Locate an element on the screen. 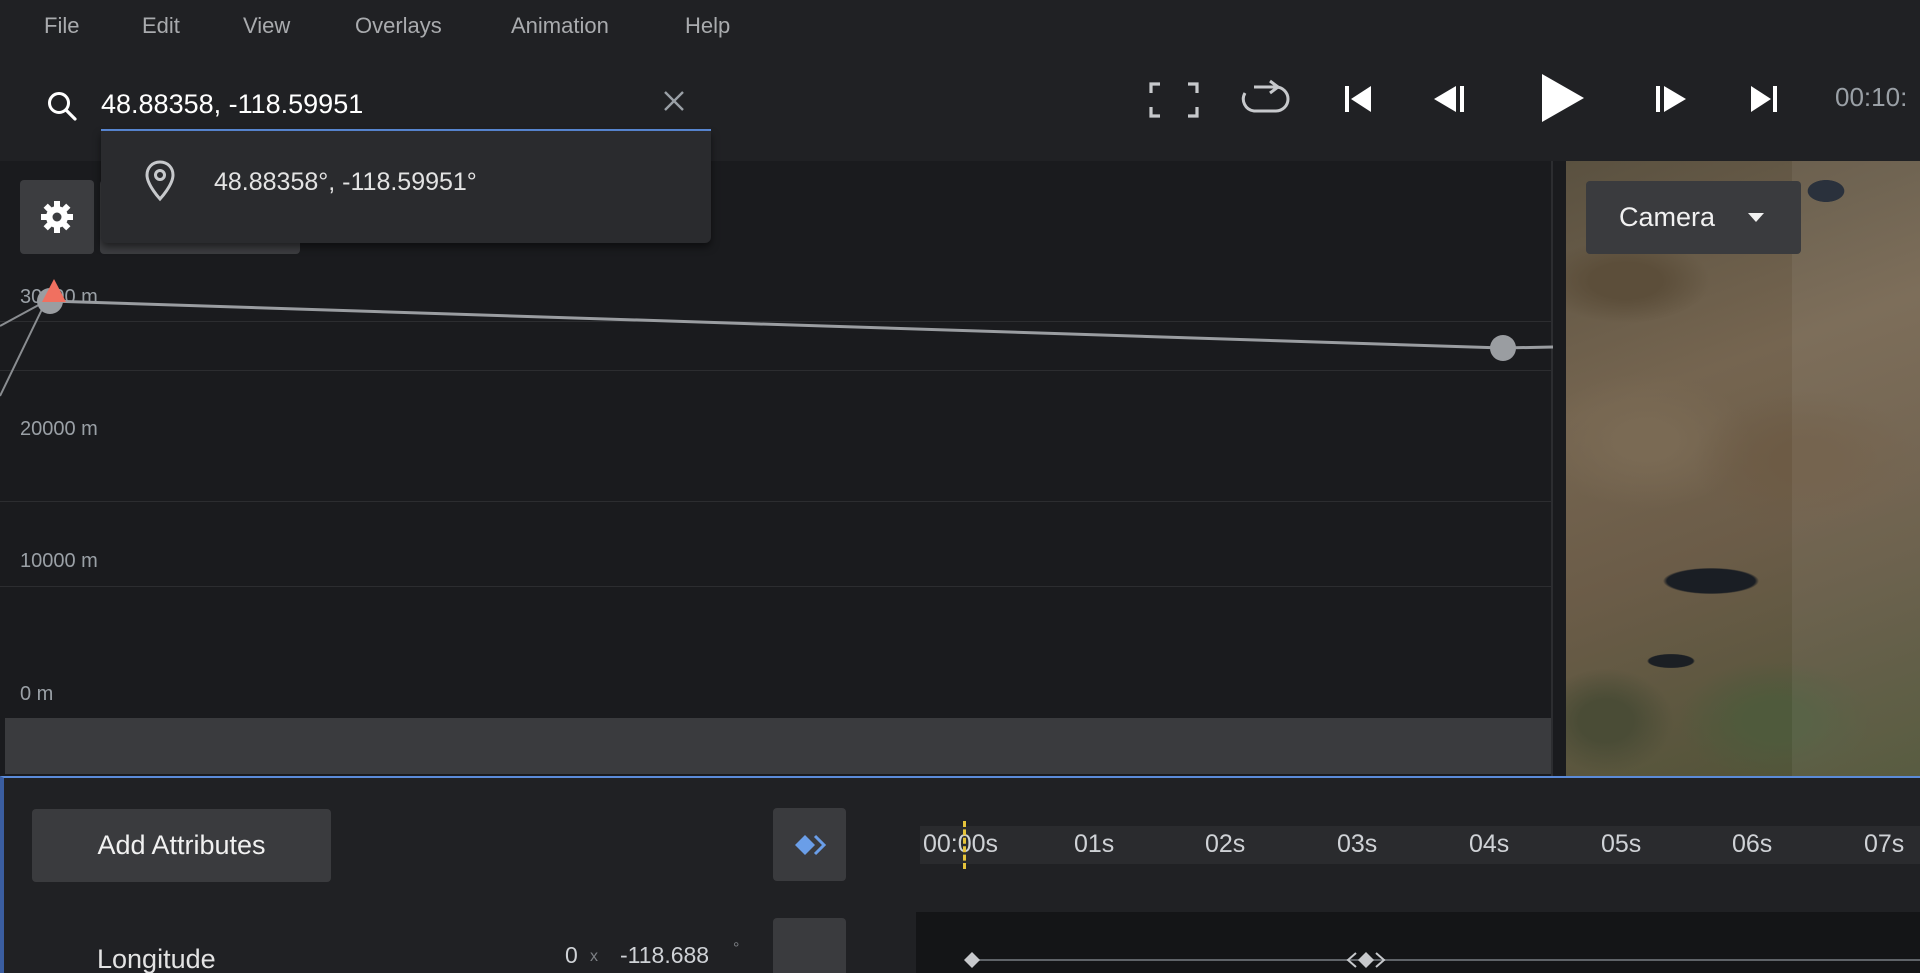 This screenshot has width=1920, height=973. camera-label: Camera is located at coordinates (1667, 217).